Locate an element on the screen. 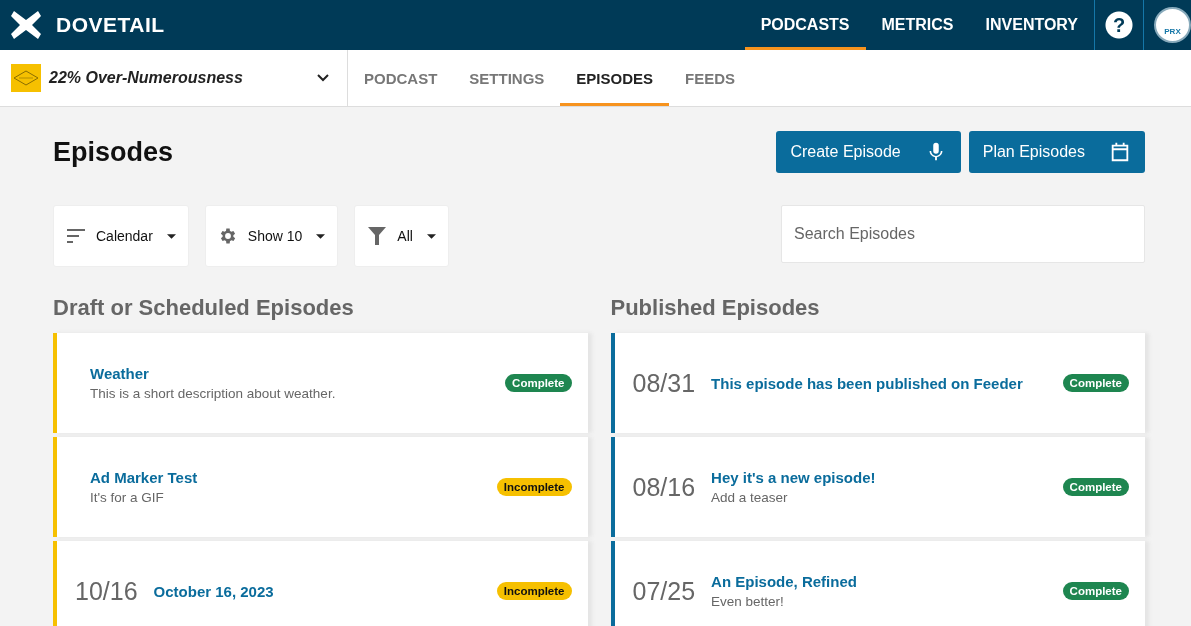 This screenshot has height=626, width=1191. episode-date: 07/25 is located at coordinates (664, 591).